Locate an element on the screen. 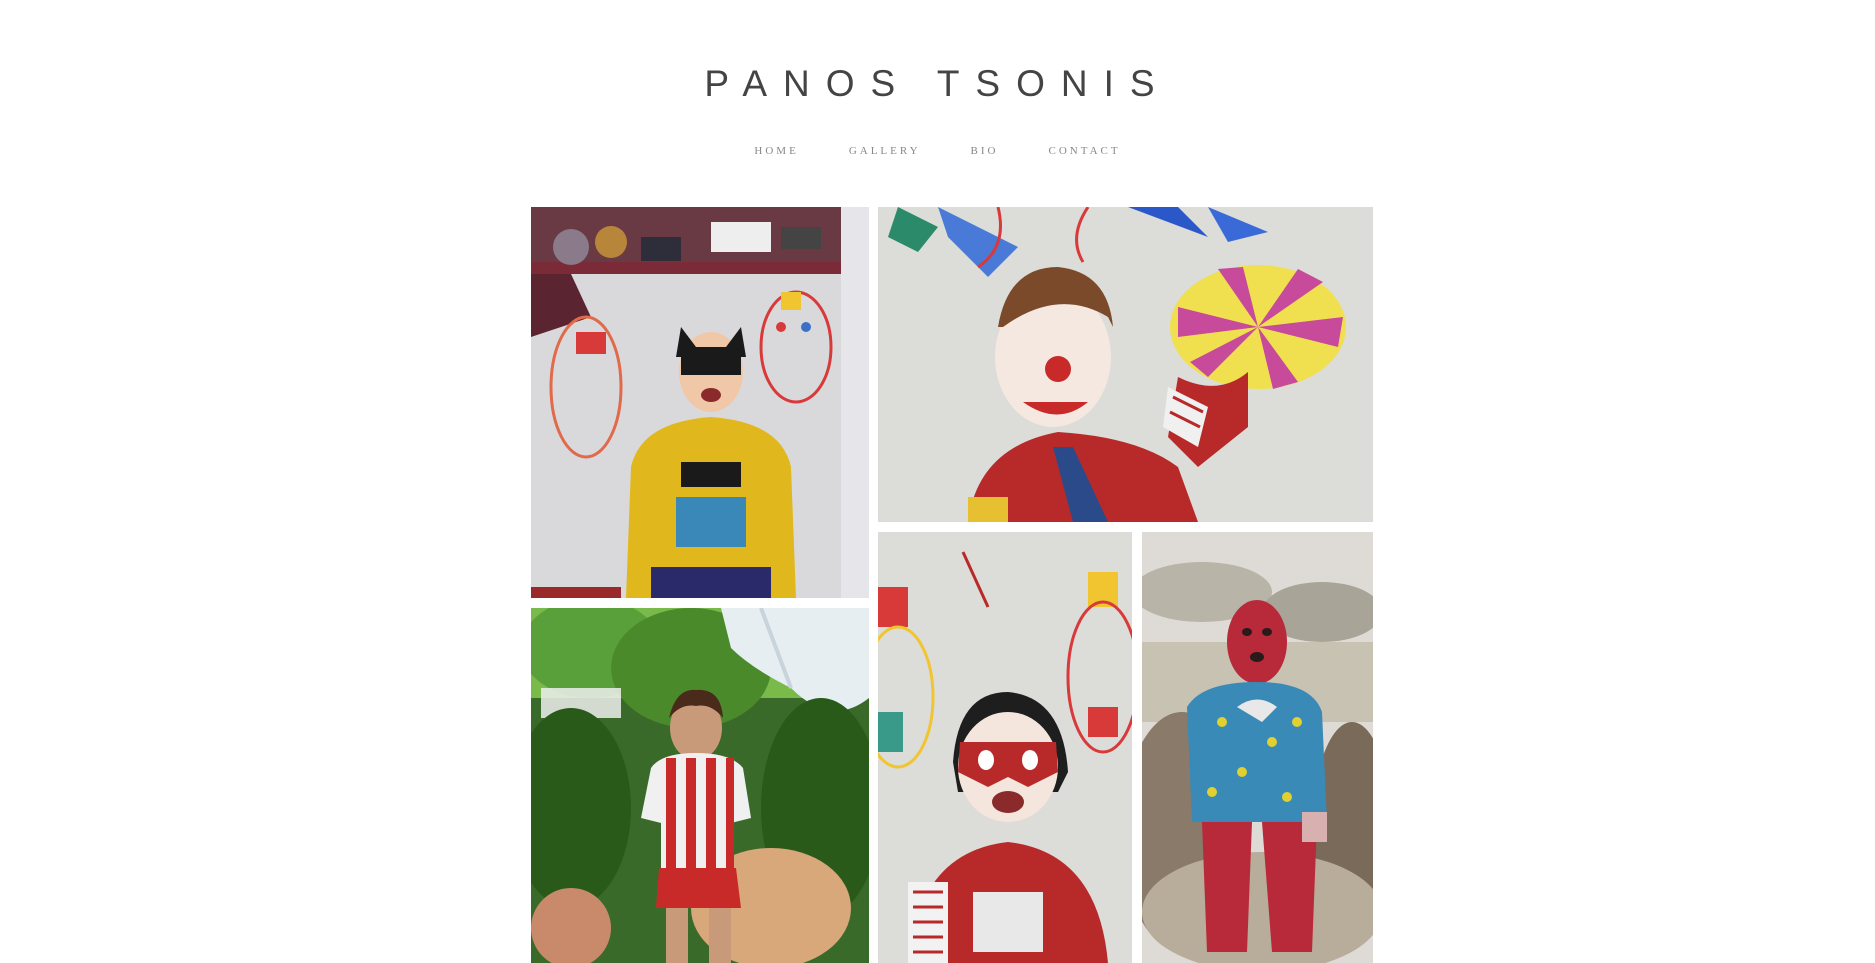 This screenshot has height=963, width=1875. gallery-image-batman-child is located at coordinates (700, 402).